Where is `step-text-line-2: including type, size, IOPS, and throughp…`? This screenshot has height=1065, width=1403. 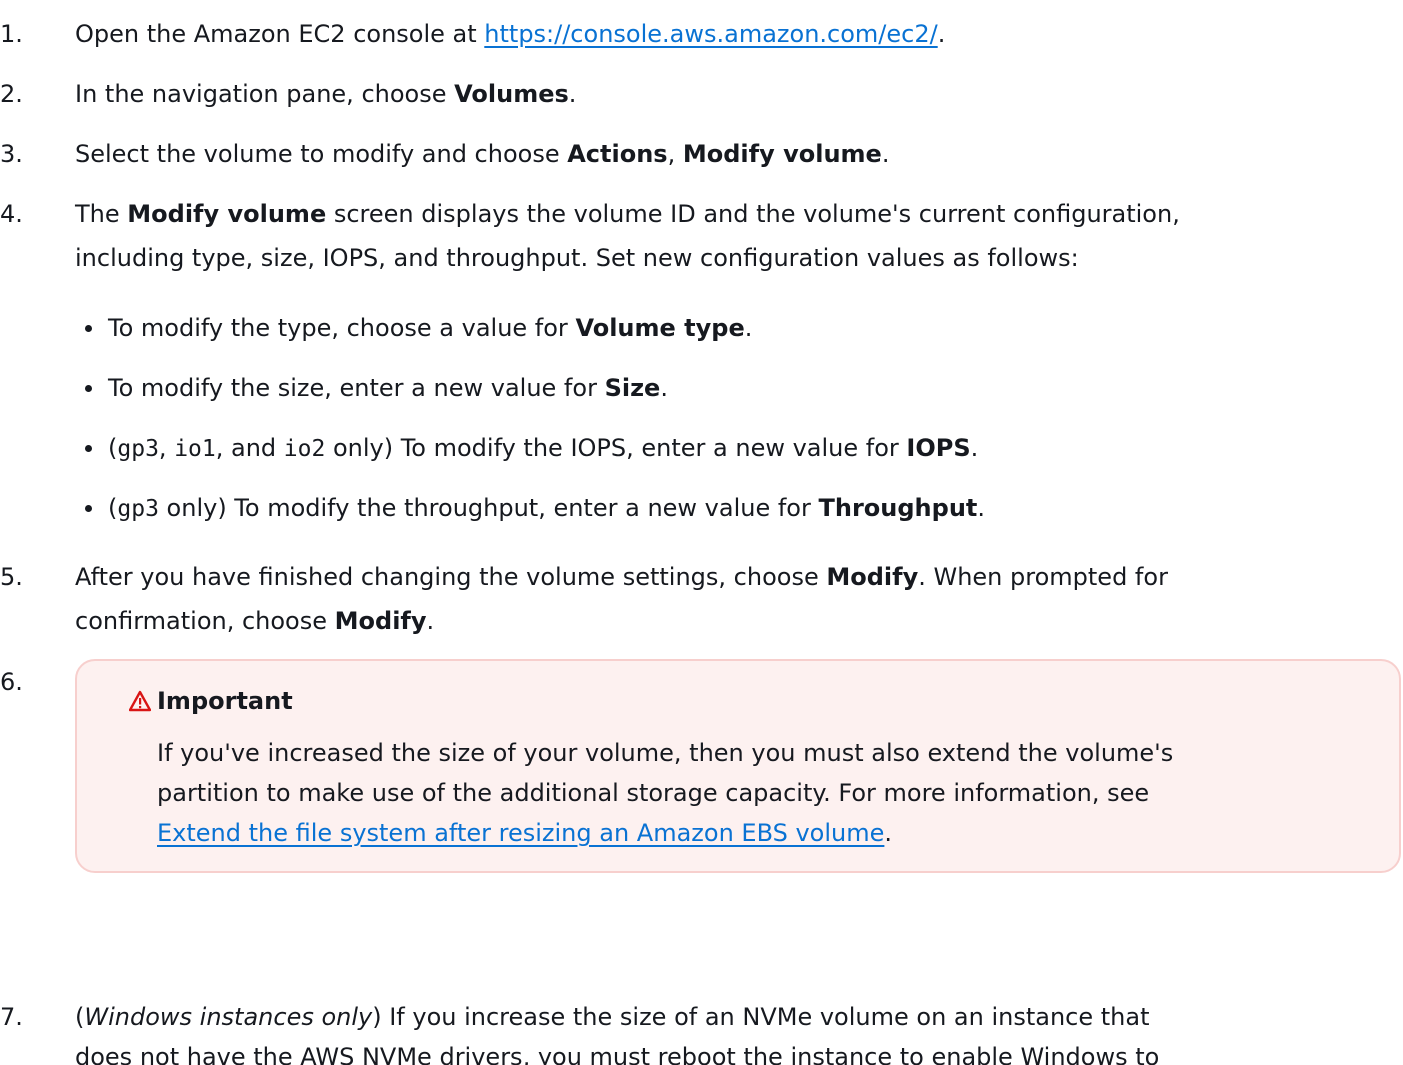 step-text-line-2: including type, size, IOPS, and throughp… is located at coordinates (577, 258).